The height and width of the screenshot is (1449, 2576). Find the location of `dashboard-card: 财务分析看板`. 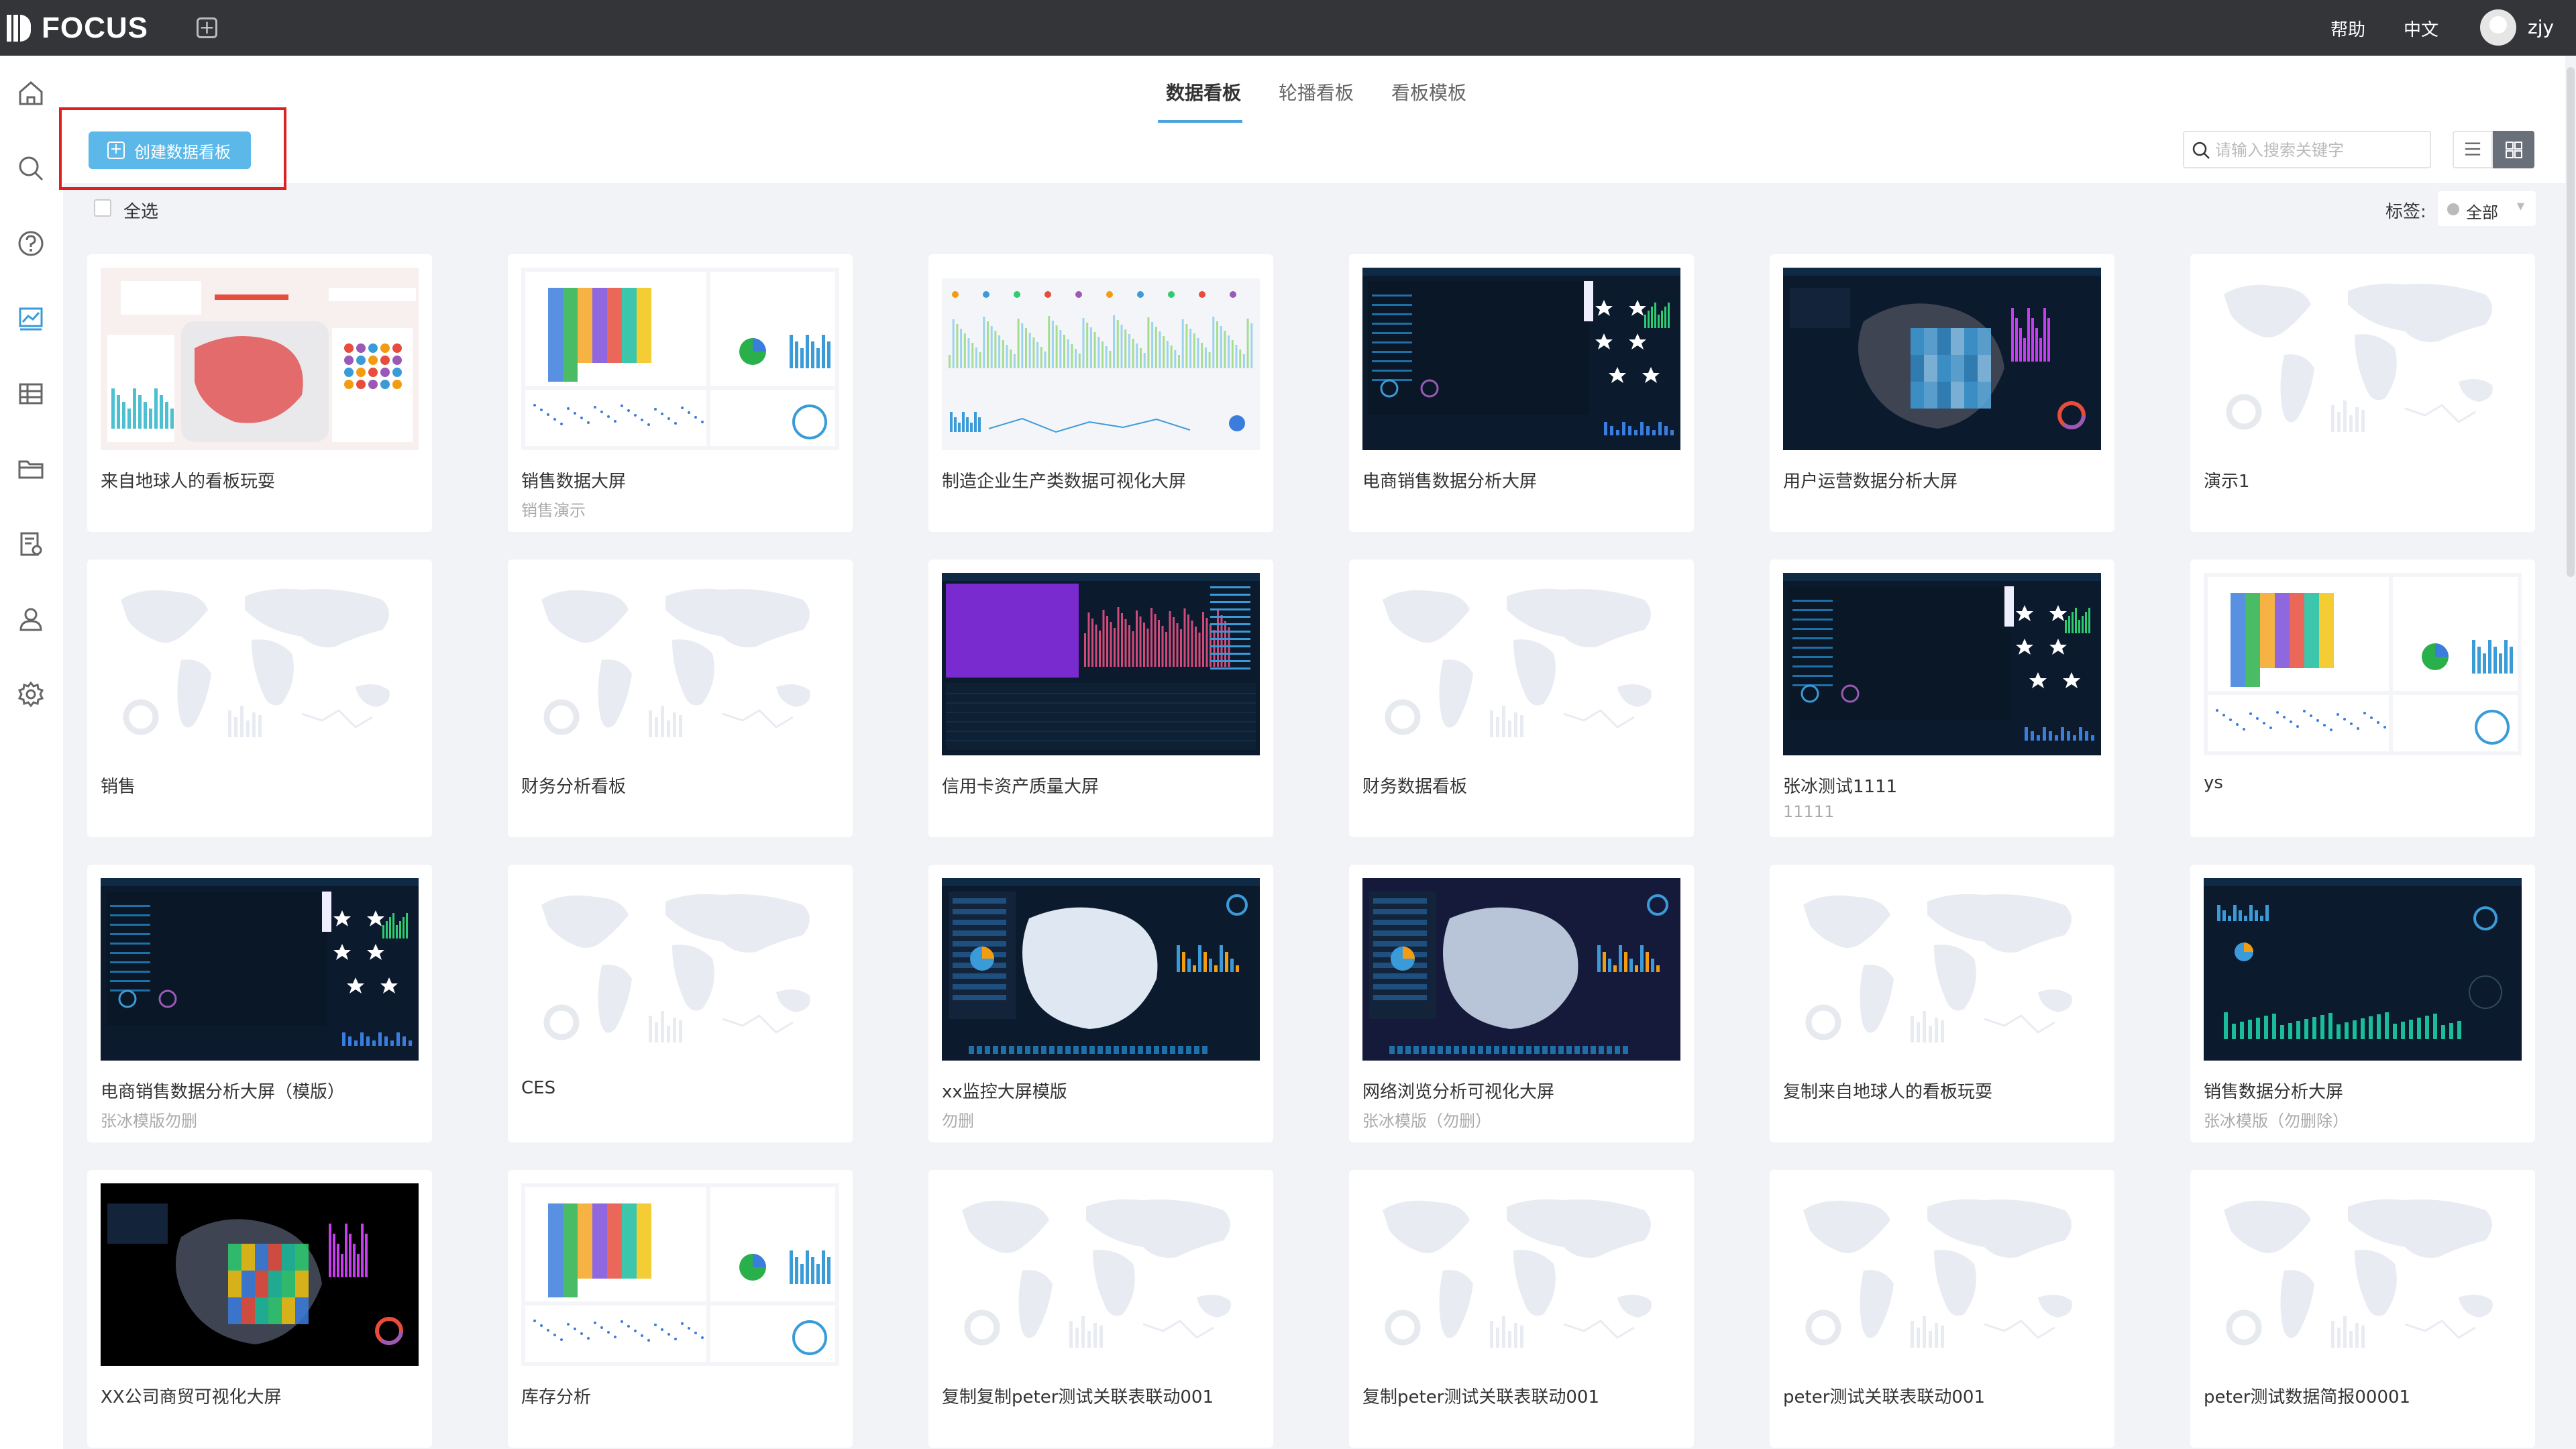

dashboard-card: 财务分析看板 is located at coordinates (680, 698).